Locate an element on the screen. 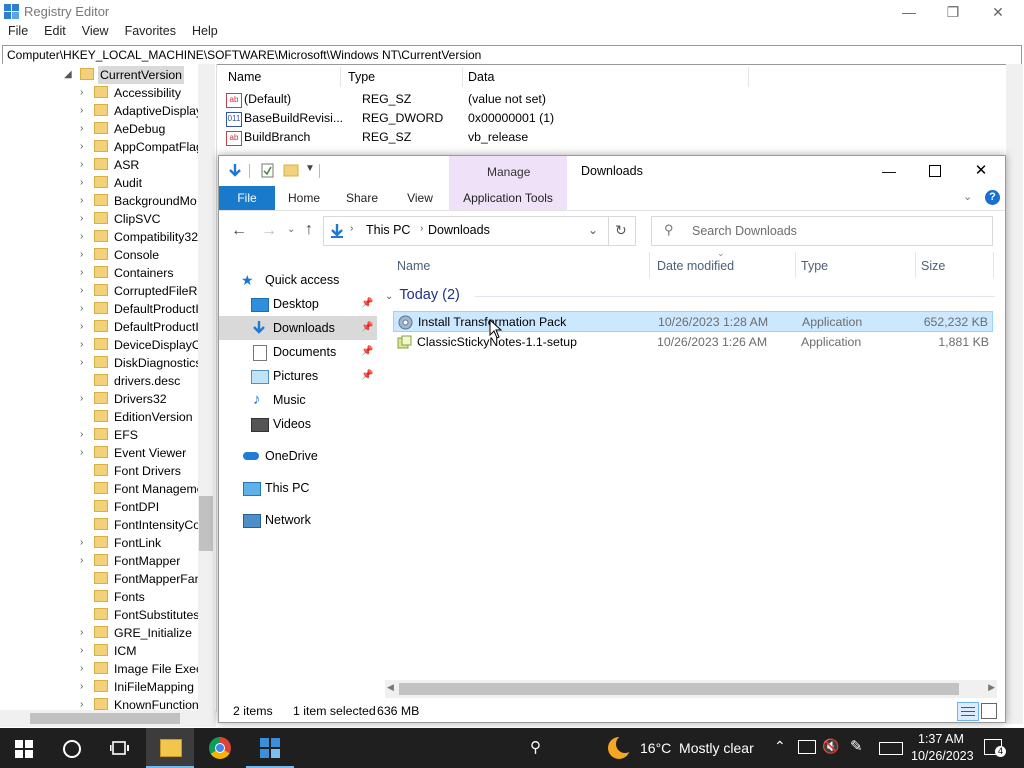 Image resolution: width=1024 pixels, height=768 pixels. tree-item: FontDPI is located at coordinates (100, 507).